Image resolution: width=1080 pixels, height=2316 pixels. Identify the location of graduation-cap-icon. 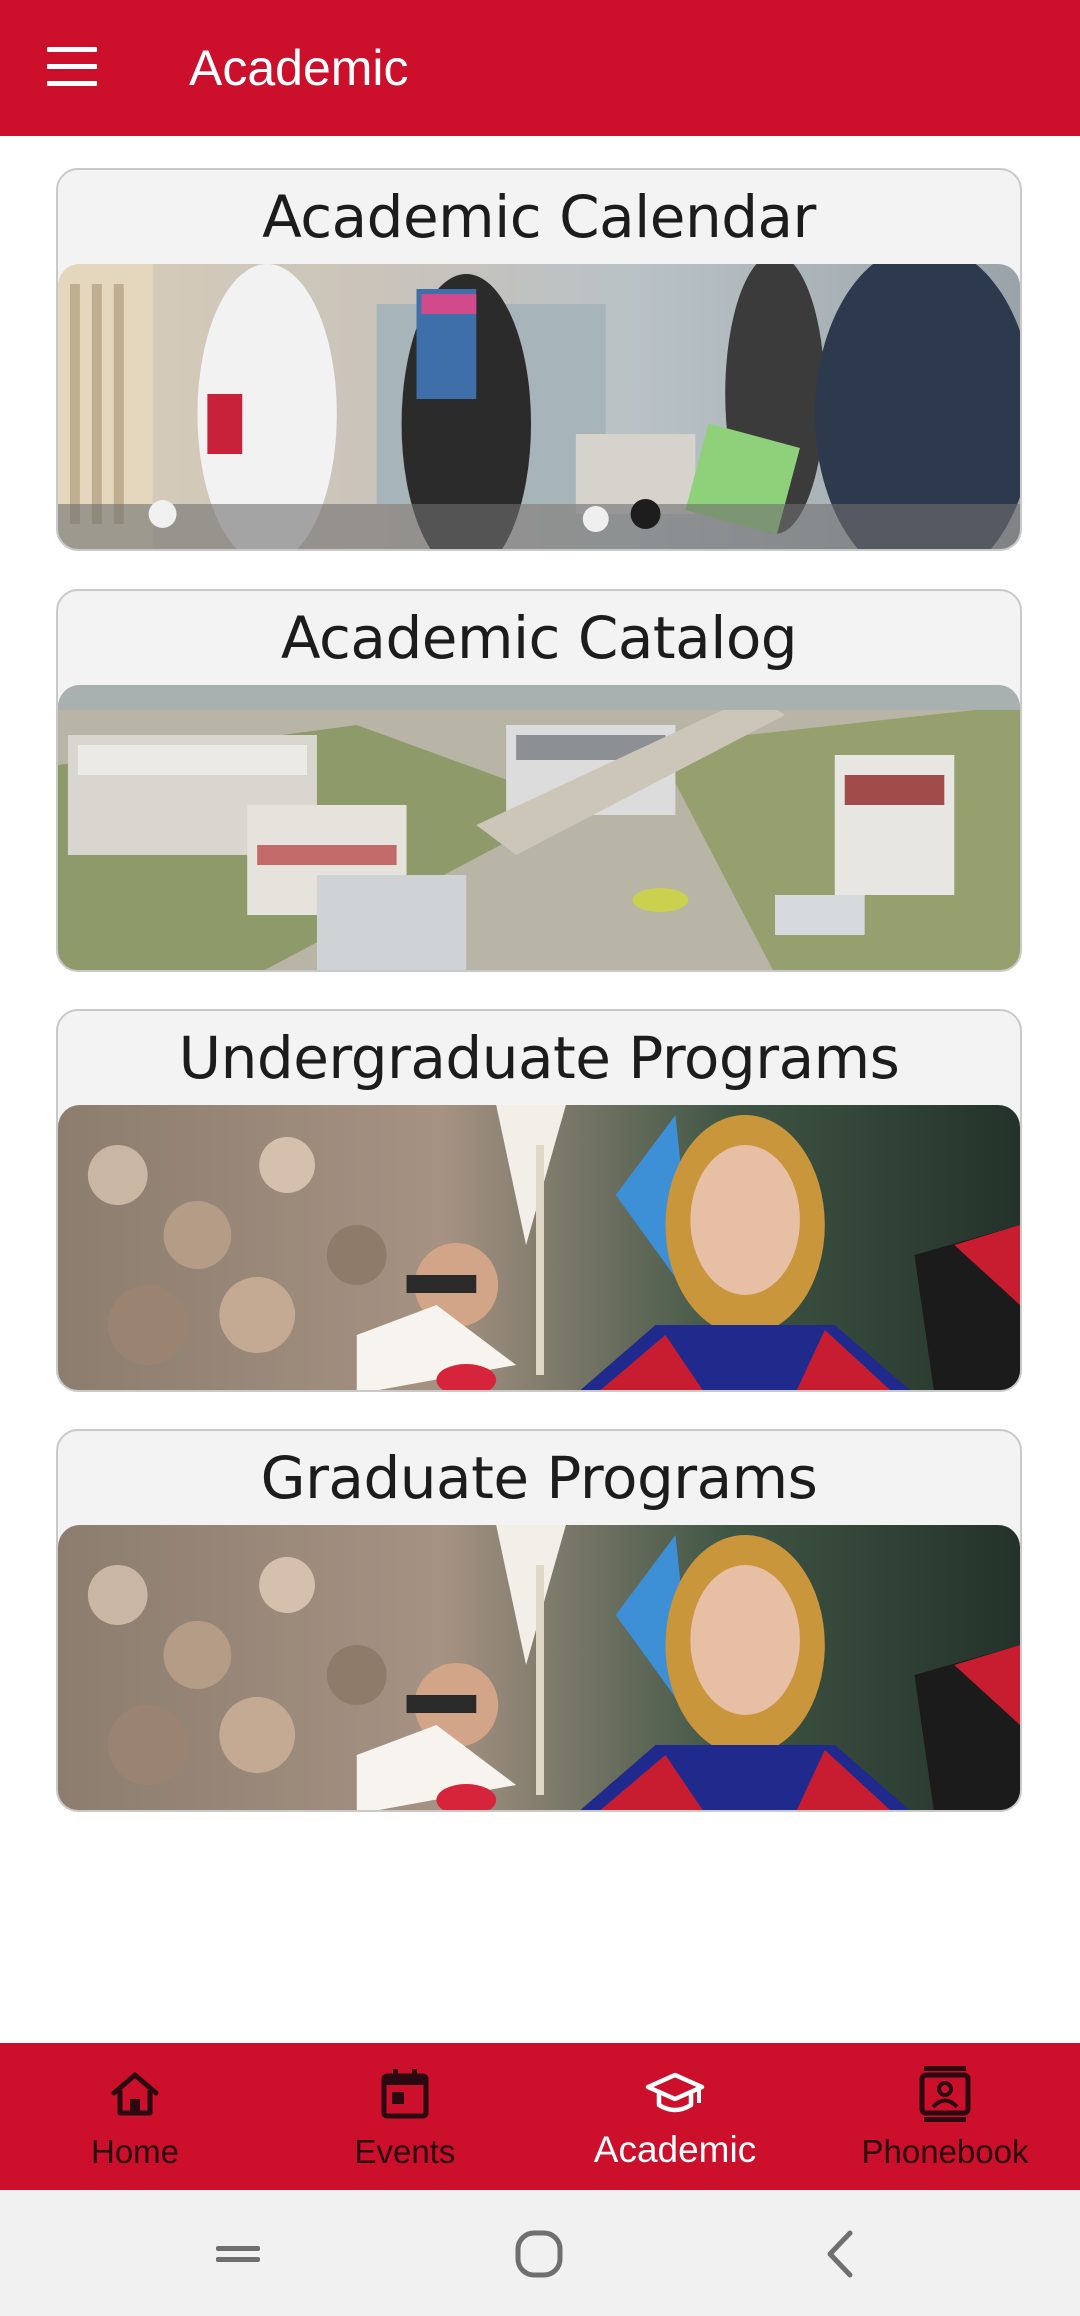
(675, 2092).